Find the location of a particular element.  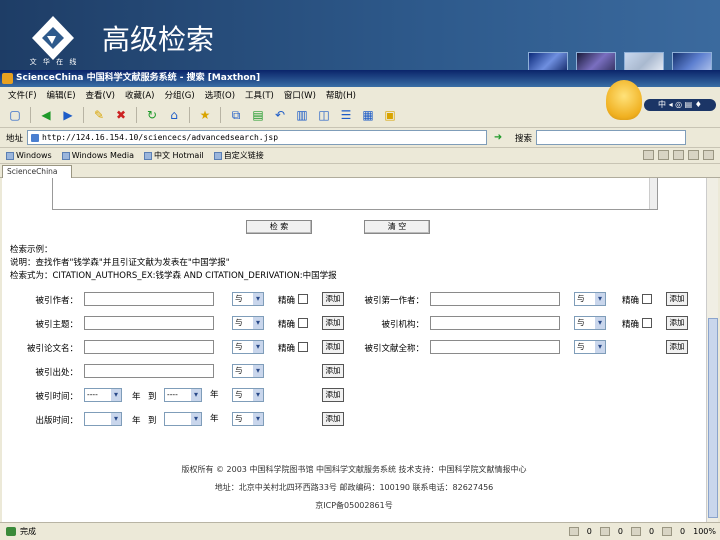

new-page-icon: ▢ is located at coordinates (15, 115).